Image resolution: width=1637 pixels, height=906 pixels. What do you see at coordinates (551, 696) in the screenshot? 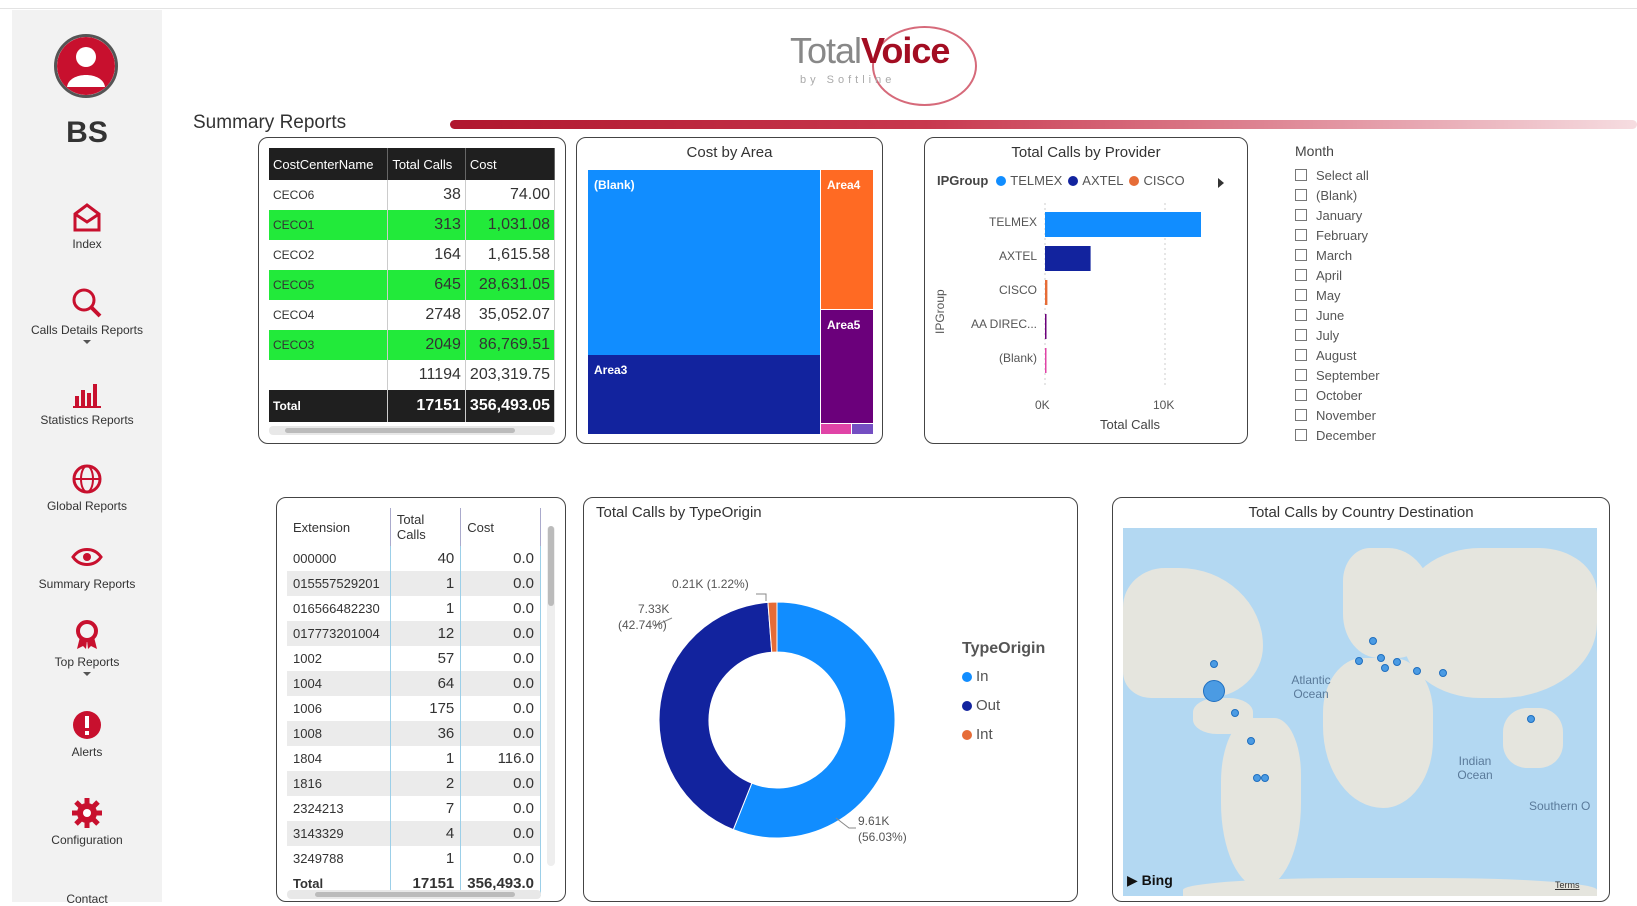
I see `vertical-scrollbar` at bounding box center [551, 696].